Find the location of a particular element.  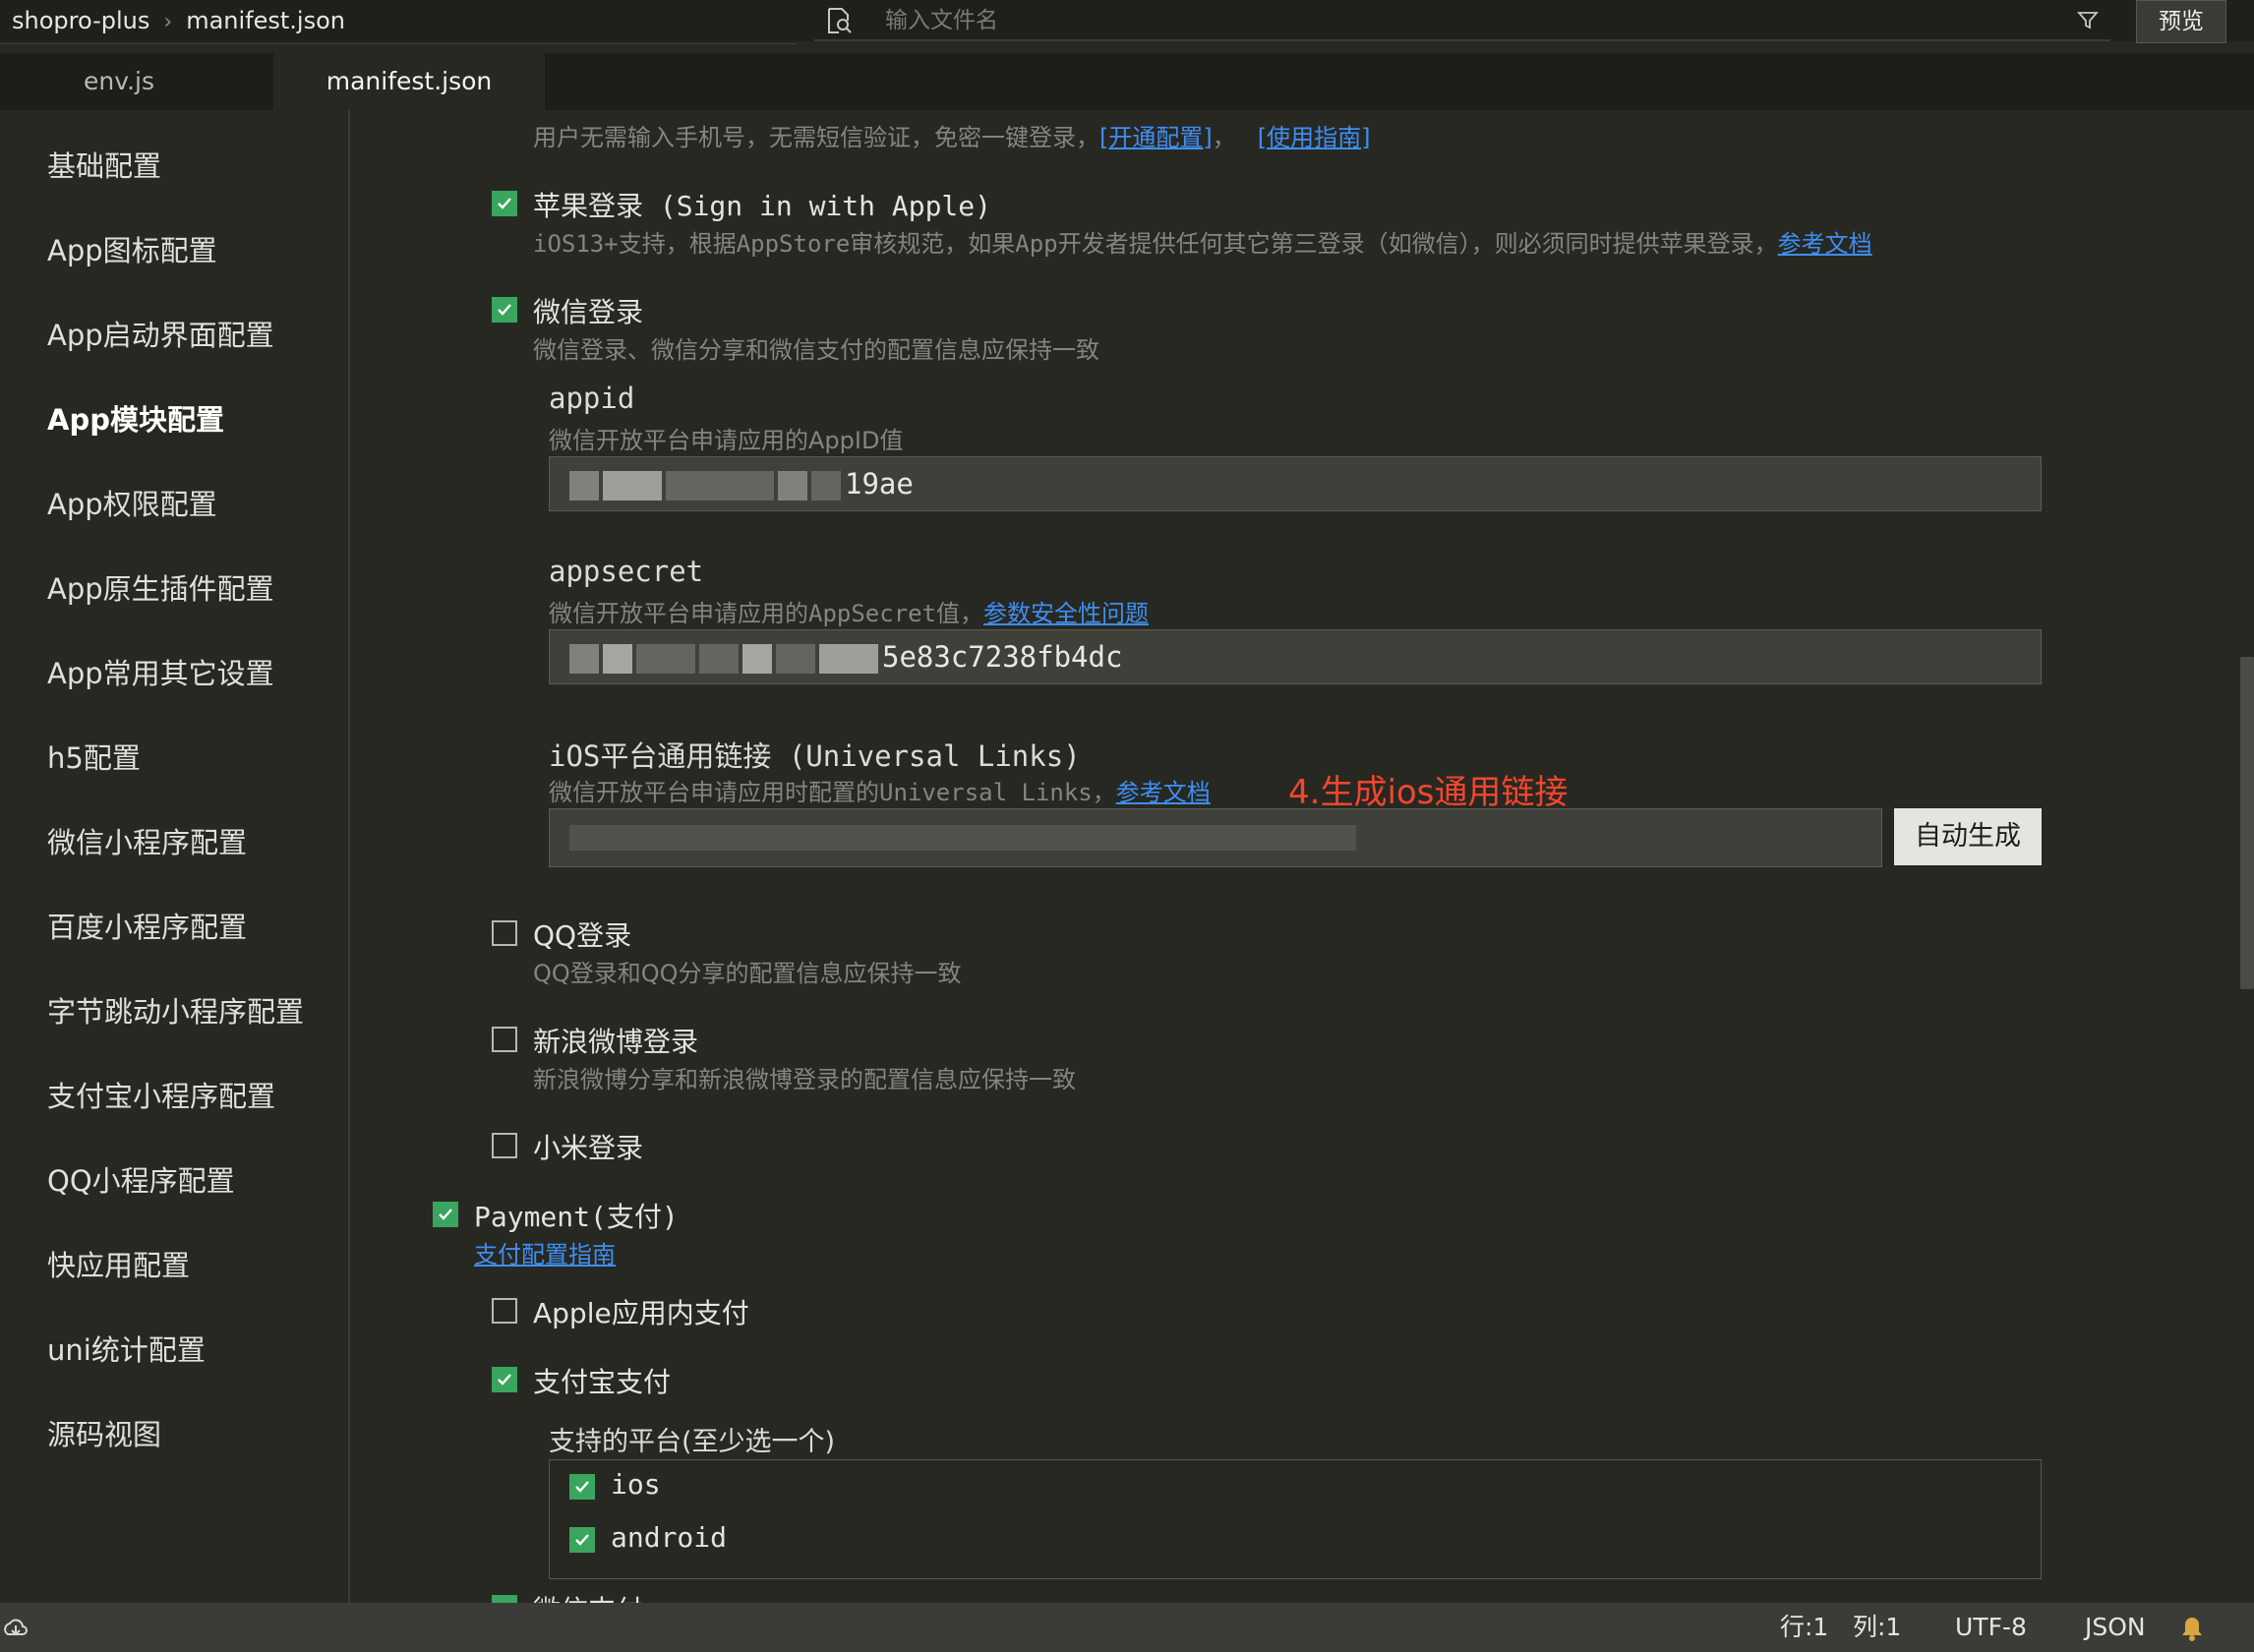

appid-input: 19ae is located at coordinates (1295, 483).